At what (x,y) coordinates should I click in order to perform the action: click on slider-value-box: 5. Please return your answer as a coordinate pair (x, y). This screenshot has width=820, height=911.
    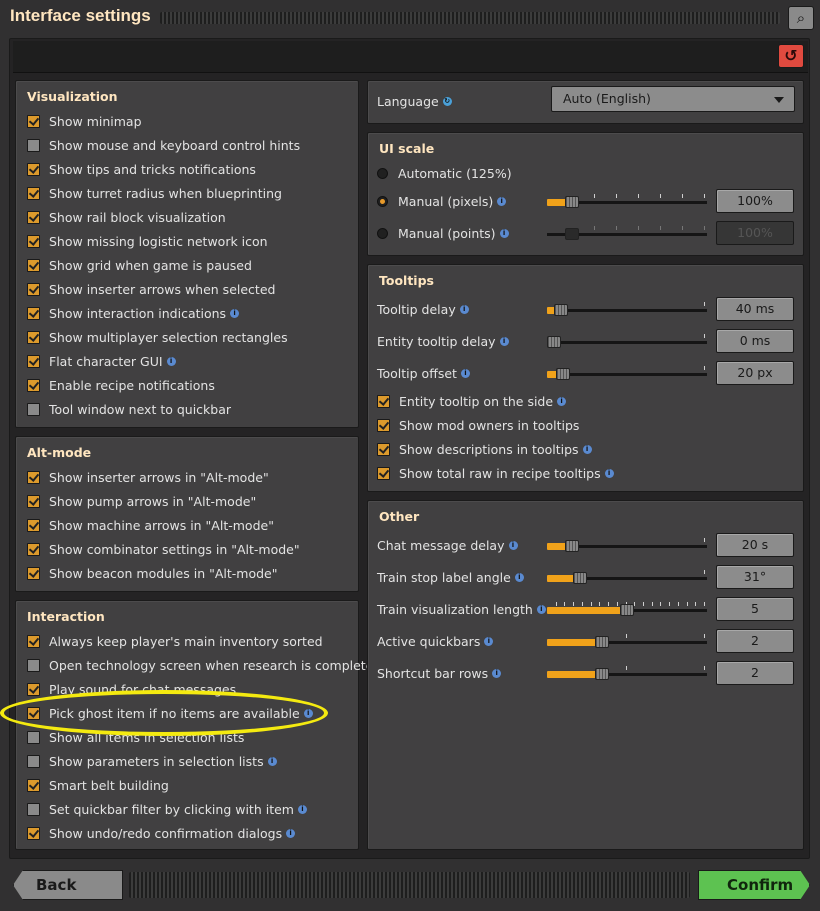
    Looking at the image, I should click on (755, 609).